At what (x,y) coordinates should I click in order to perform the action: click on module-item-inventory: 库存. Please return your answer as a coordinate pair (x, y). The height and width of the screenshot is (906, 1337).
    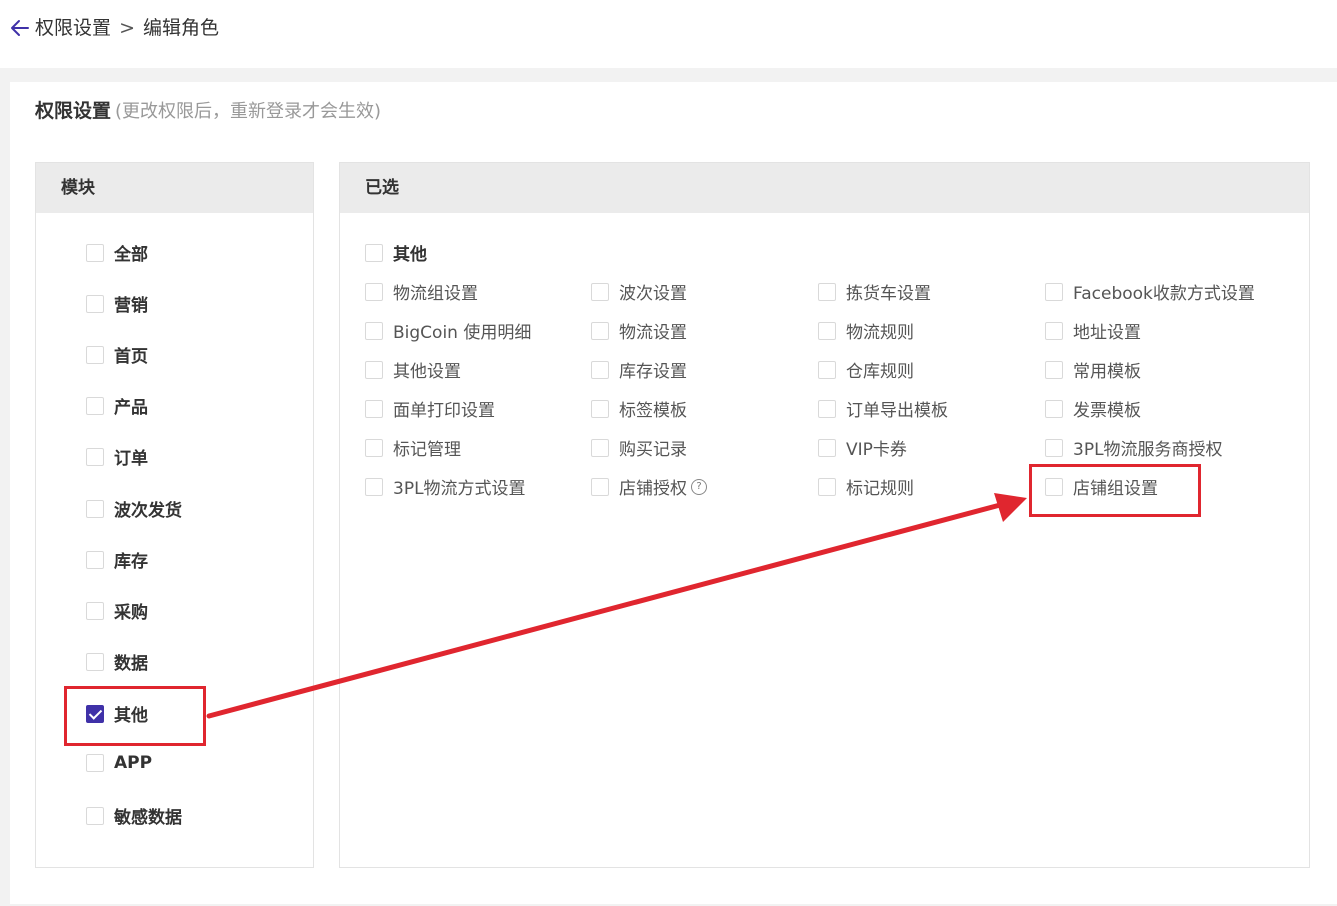
    Looking at the image, I should click on (117, 559).